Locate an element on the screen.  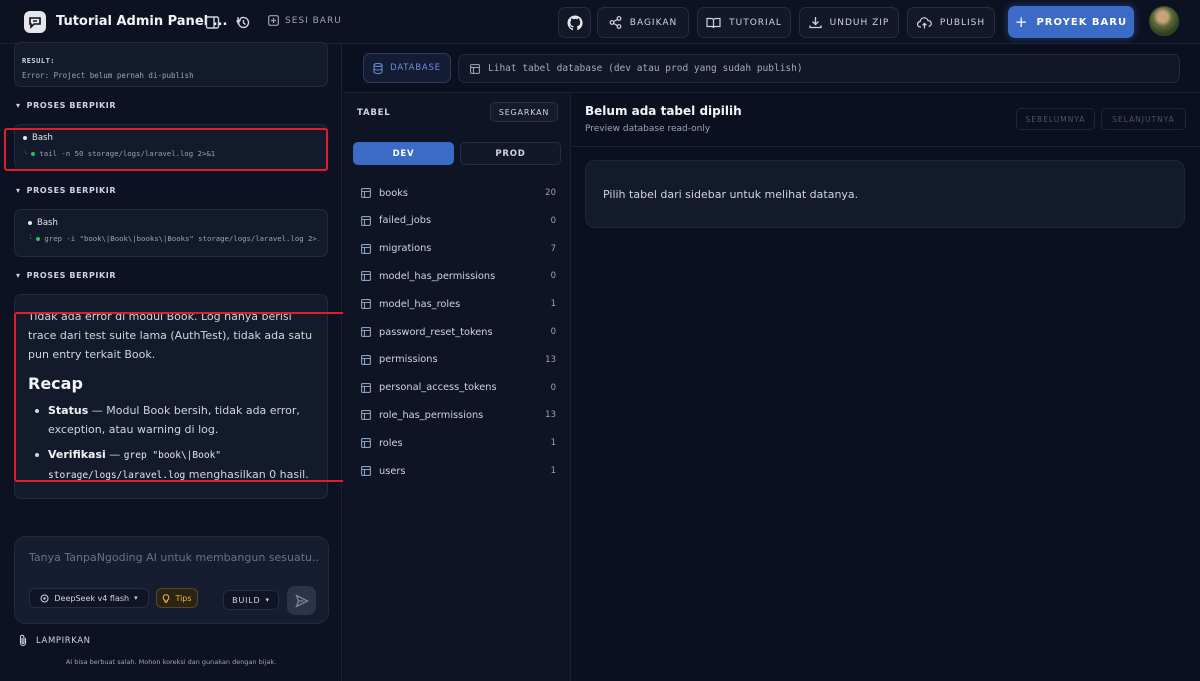
table-row: password_reset_tokens 0 is located at coordinates (458, 332).